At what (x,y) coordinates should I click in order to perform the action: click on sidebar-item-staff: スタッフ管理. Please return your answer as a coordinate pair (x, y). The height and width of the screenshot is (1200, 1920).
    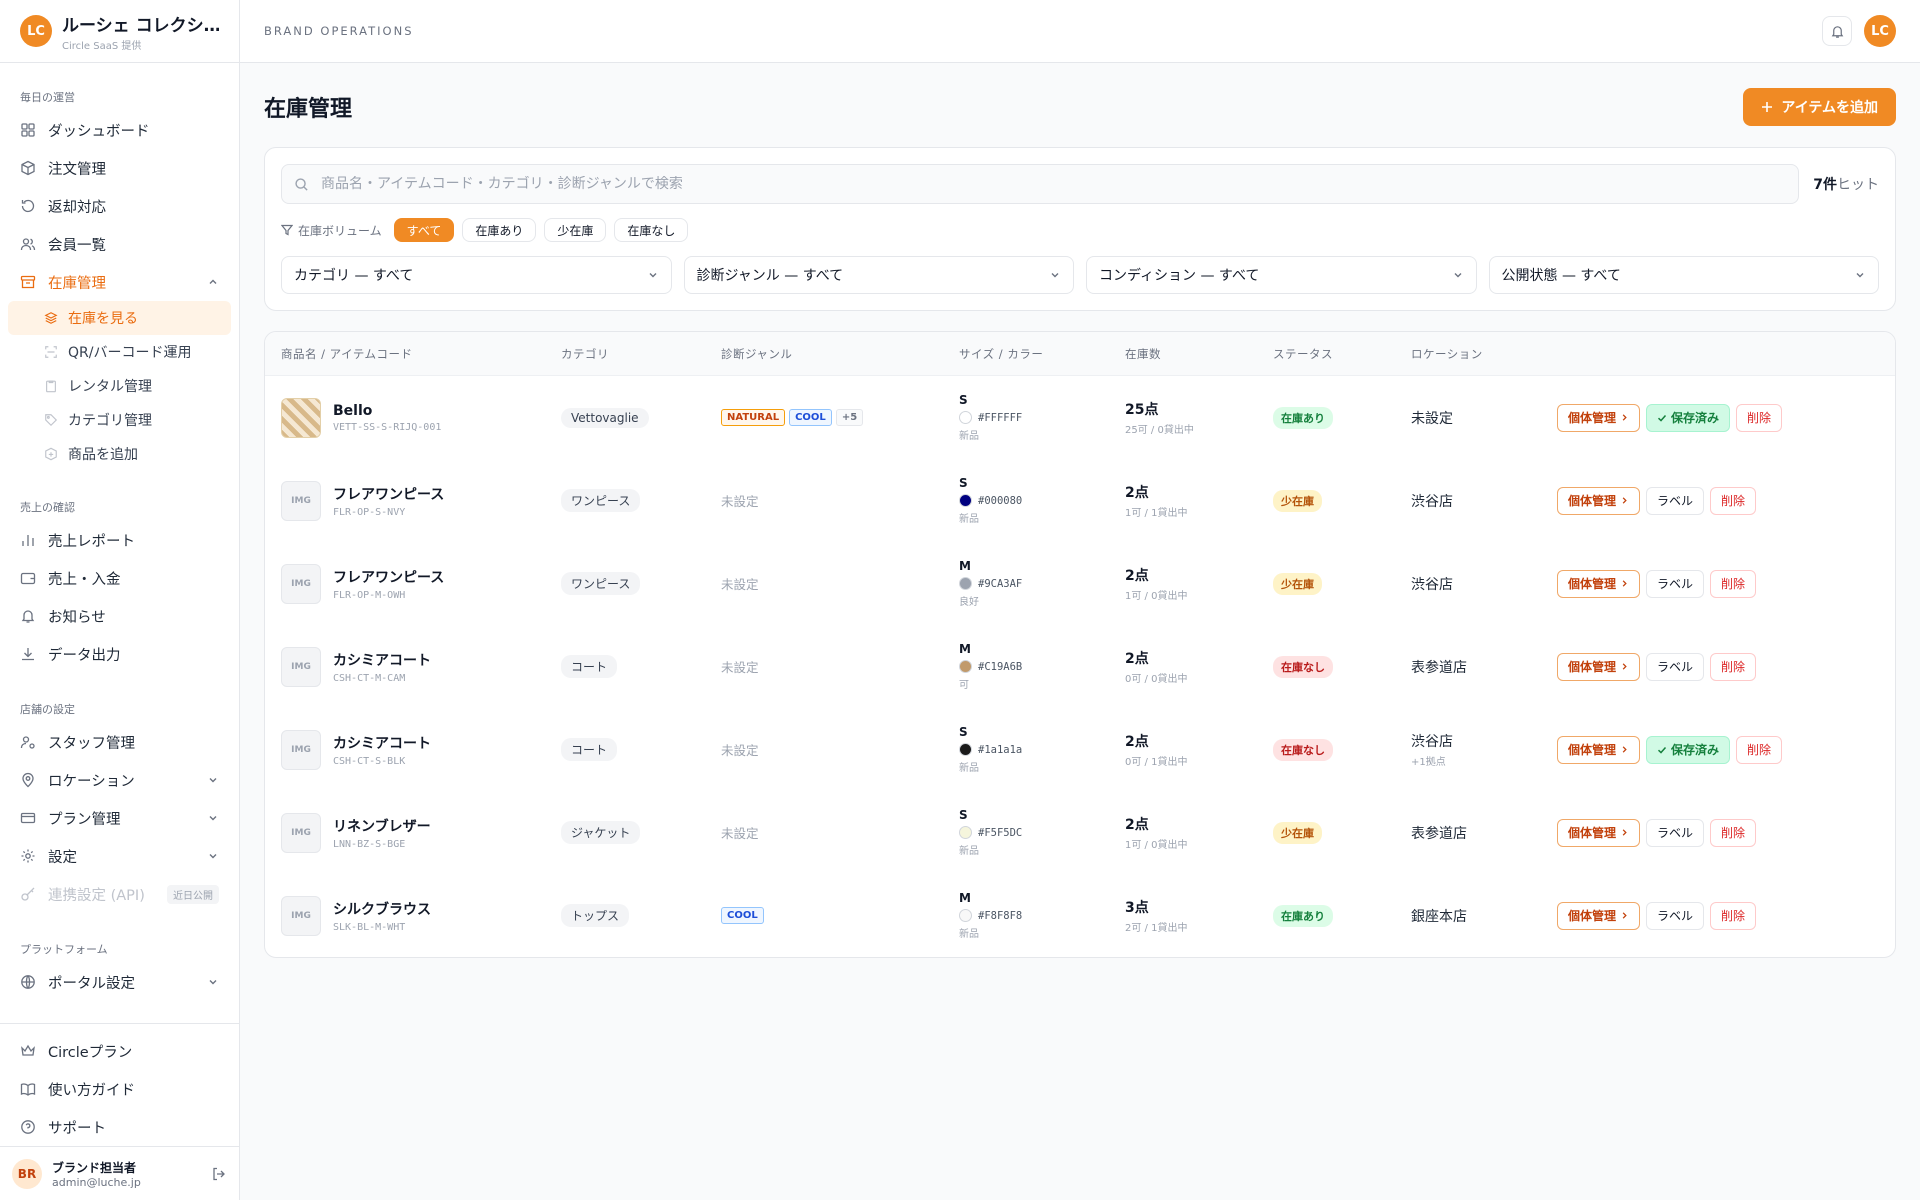
    Looking at the image, I should click on (119, 742).